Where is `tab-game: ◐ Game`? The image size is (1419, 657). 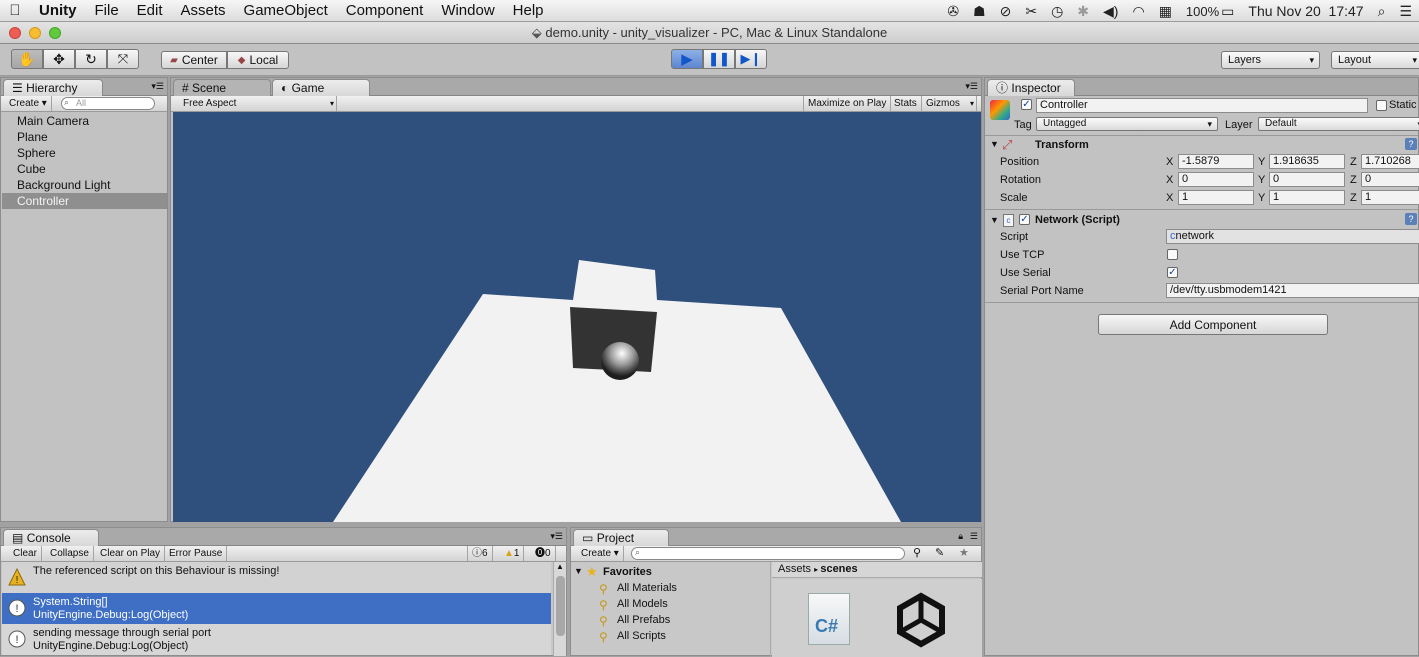
tab-game: ◐ Game is located at coordinates (321, 87).